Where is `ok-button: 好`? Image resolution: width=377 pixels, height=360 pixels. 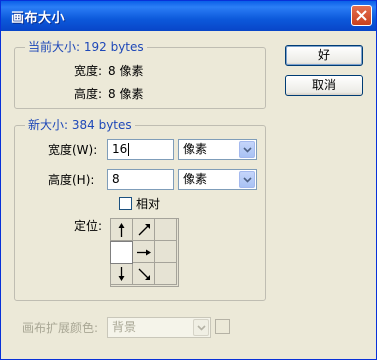 ok-button: 好 is located at coordinates (324, 55).